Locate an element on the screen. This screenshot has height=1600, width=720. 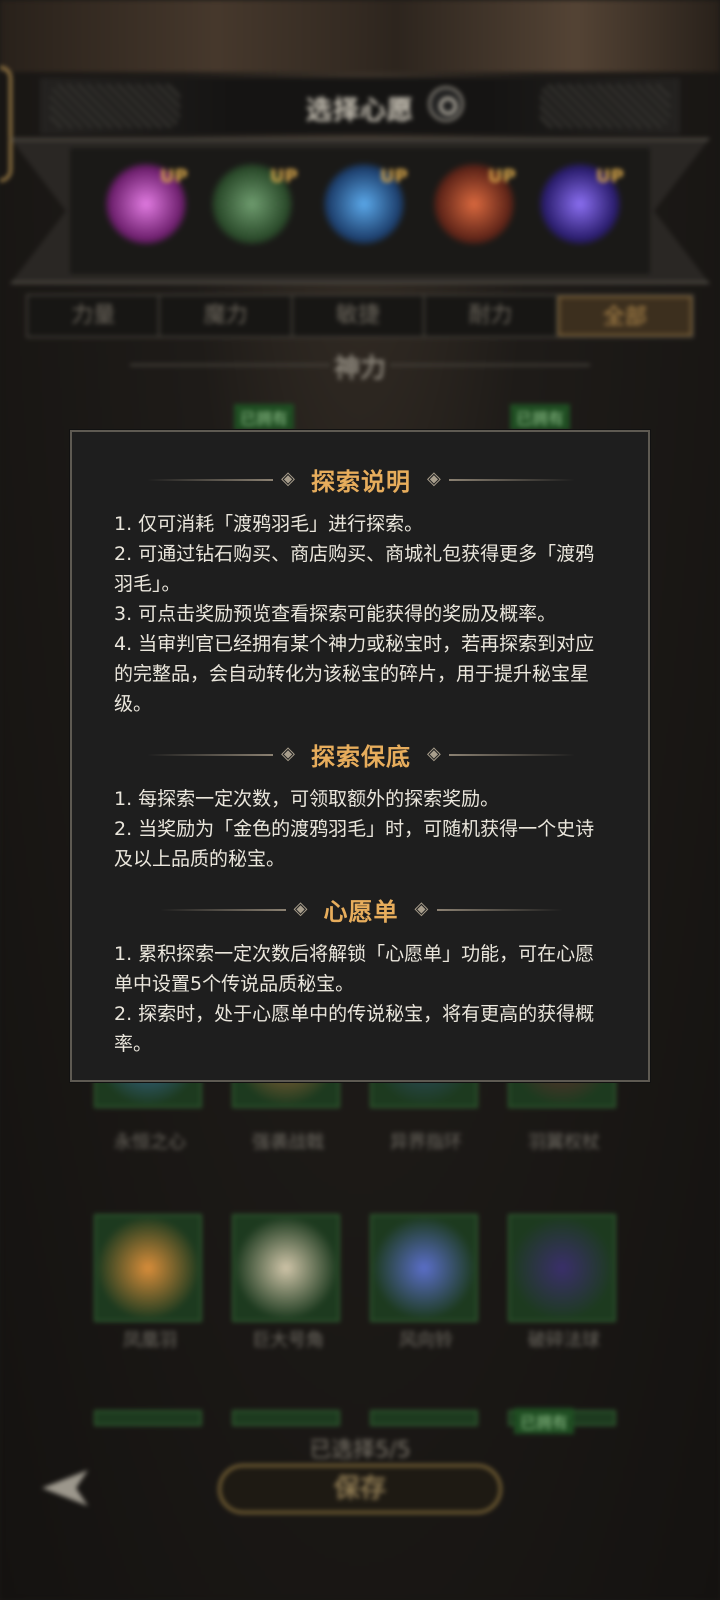
section-header: 探索保底 is located at coordinates (361, 754).